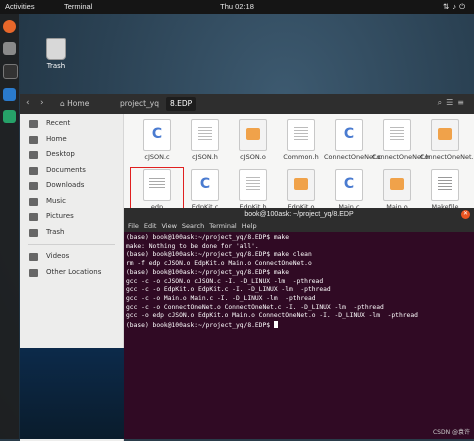 The image size is (474, 441). I want to click on vscode-icon, so click(9, 94).